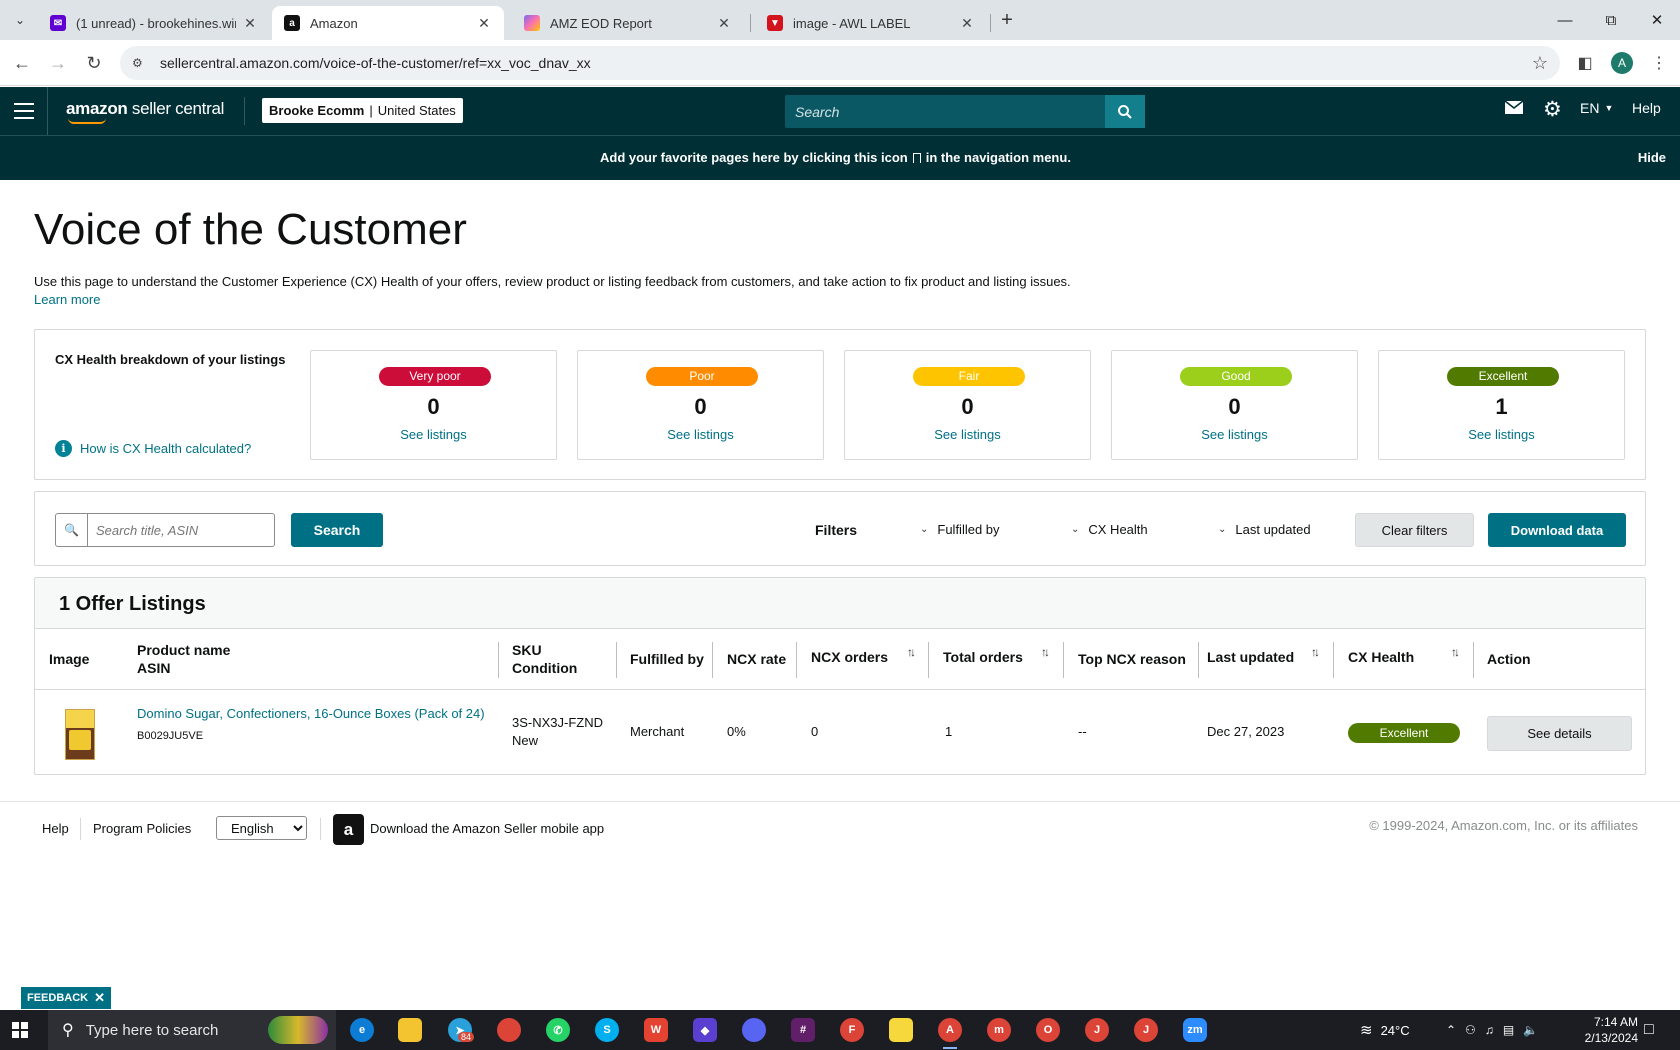  I want to click on program-policies-link: Program Policies, so click(142, 828).